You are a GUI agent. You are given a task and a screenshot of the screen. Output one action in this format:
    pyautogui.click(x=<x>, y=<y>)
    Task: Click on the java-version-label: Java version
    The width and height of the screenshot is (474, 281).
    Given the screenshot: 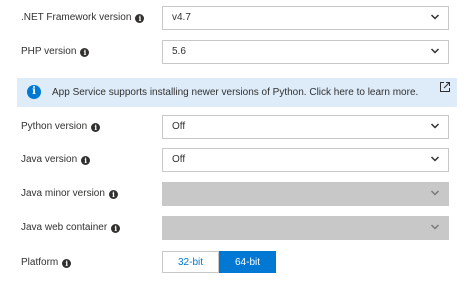 What is the action you would take?
    pyautogui.click(x=49, y=159)
    